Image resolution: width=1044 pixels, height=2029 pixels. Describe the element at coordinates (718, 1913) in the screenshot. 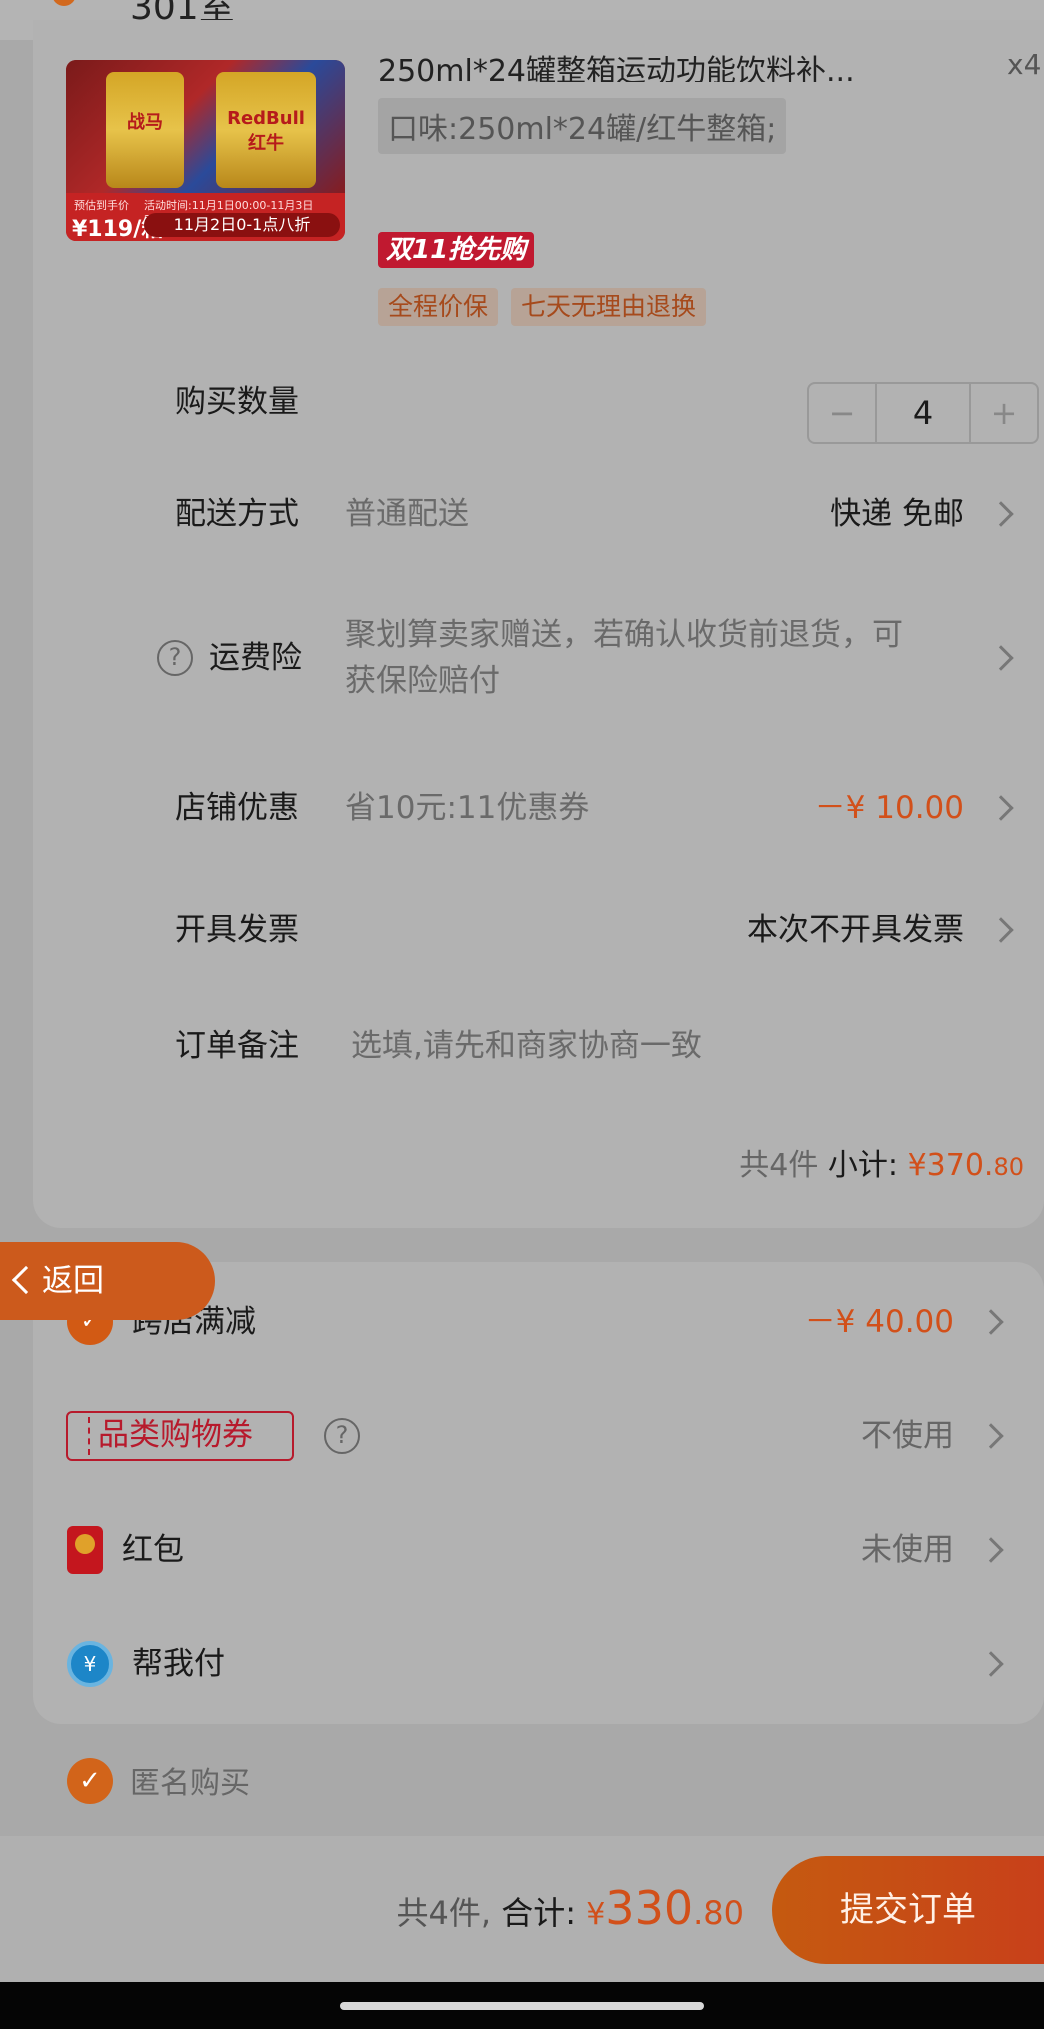

I see `total-dec: .80` at that location.